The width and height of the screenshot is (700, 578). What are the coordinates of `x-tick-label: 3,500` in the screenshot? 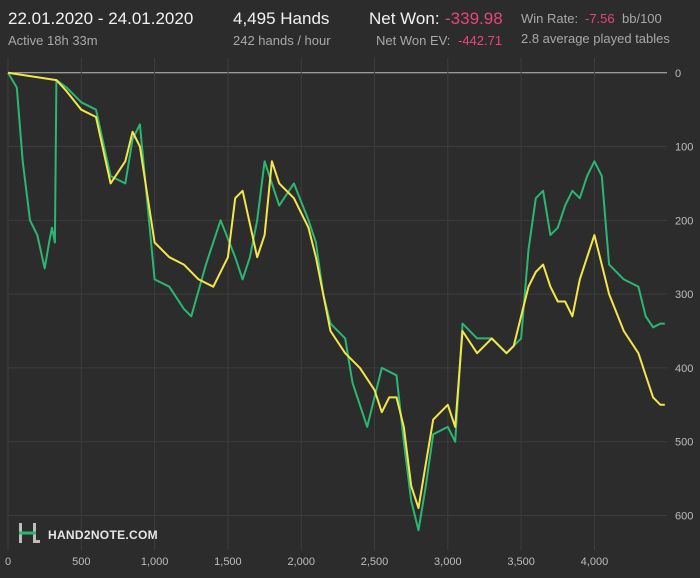 It's located at (521, 562).